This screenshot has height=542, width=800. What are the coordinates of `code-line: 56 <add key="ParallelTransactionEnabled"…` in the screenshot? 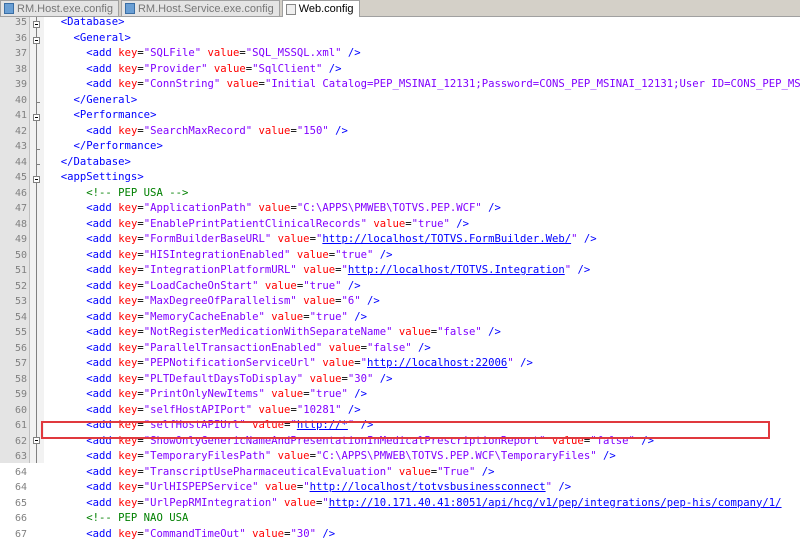 It's located at (400, 349).